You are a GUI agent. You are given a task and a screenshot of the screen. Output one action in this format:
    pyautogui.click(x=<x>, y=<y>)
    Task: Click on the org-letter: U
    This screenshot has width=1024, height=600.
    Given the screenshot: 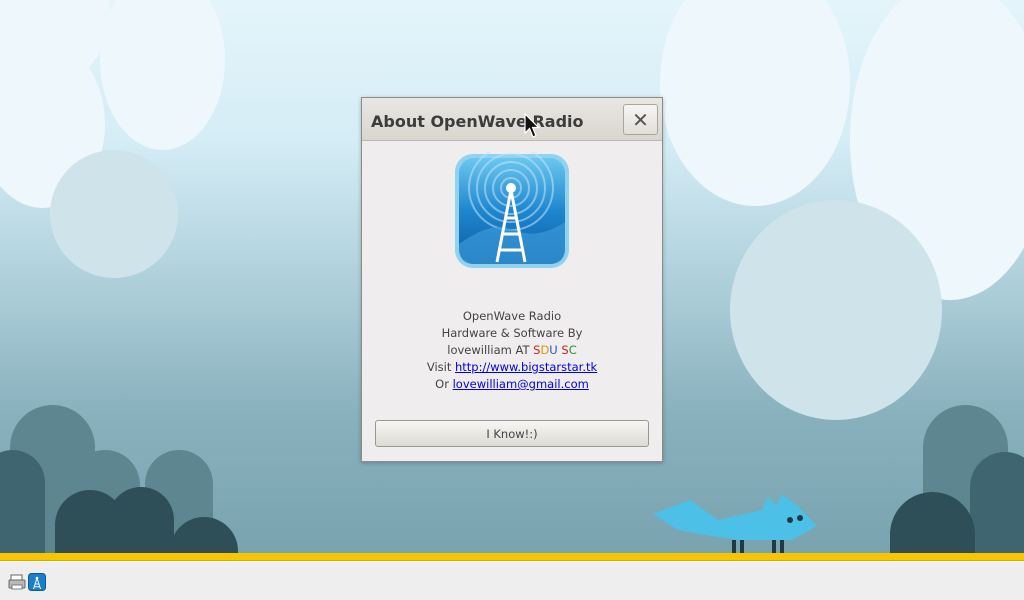 What is the action you would take?
    pyautogui.click(x=553, y=350)
    